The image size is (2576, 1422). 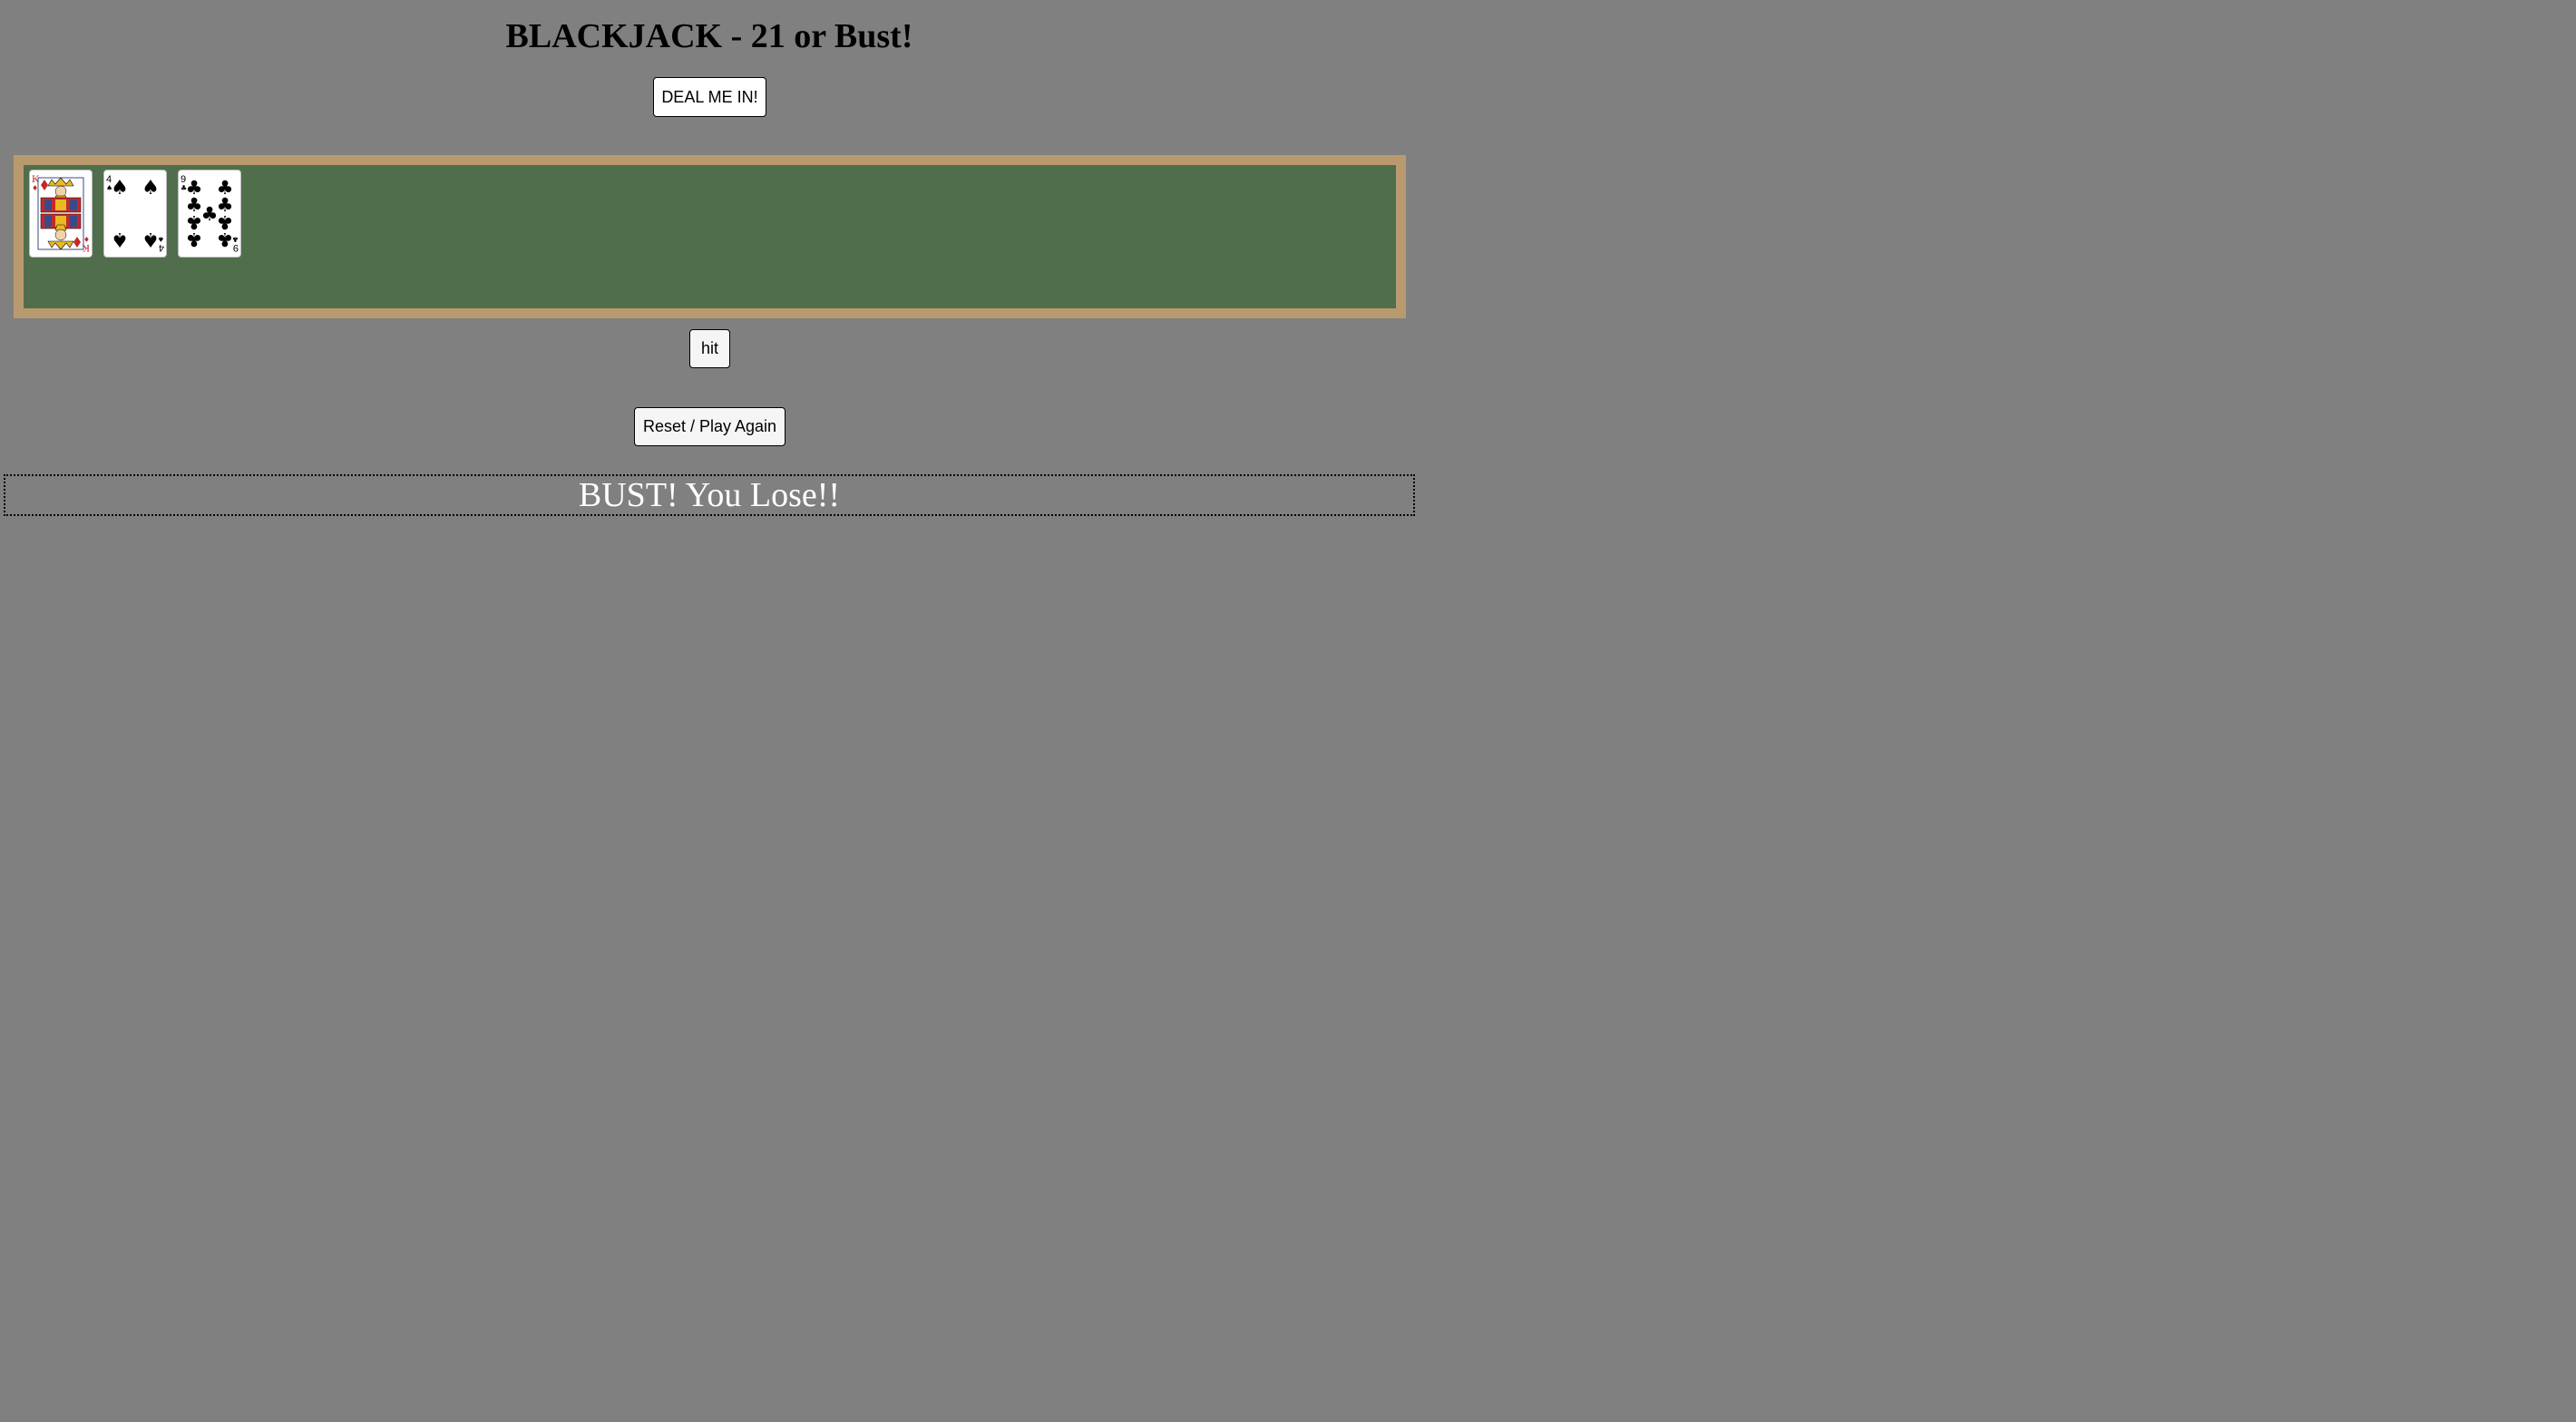 I want to click on card-nine-of-clubs: 9 ♣ ♣ ♣ ♣ ♣ ♣ ♣ ♣ ♣ ♣ 9 ♣, so click(x=209, y=214).